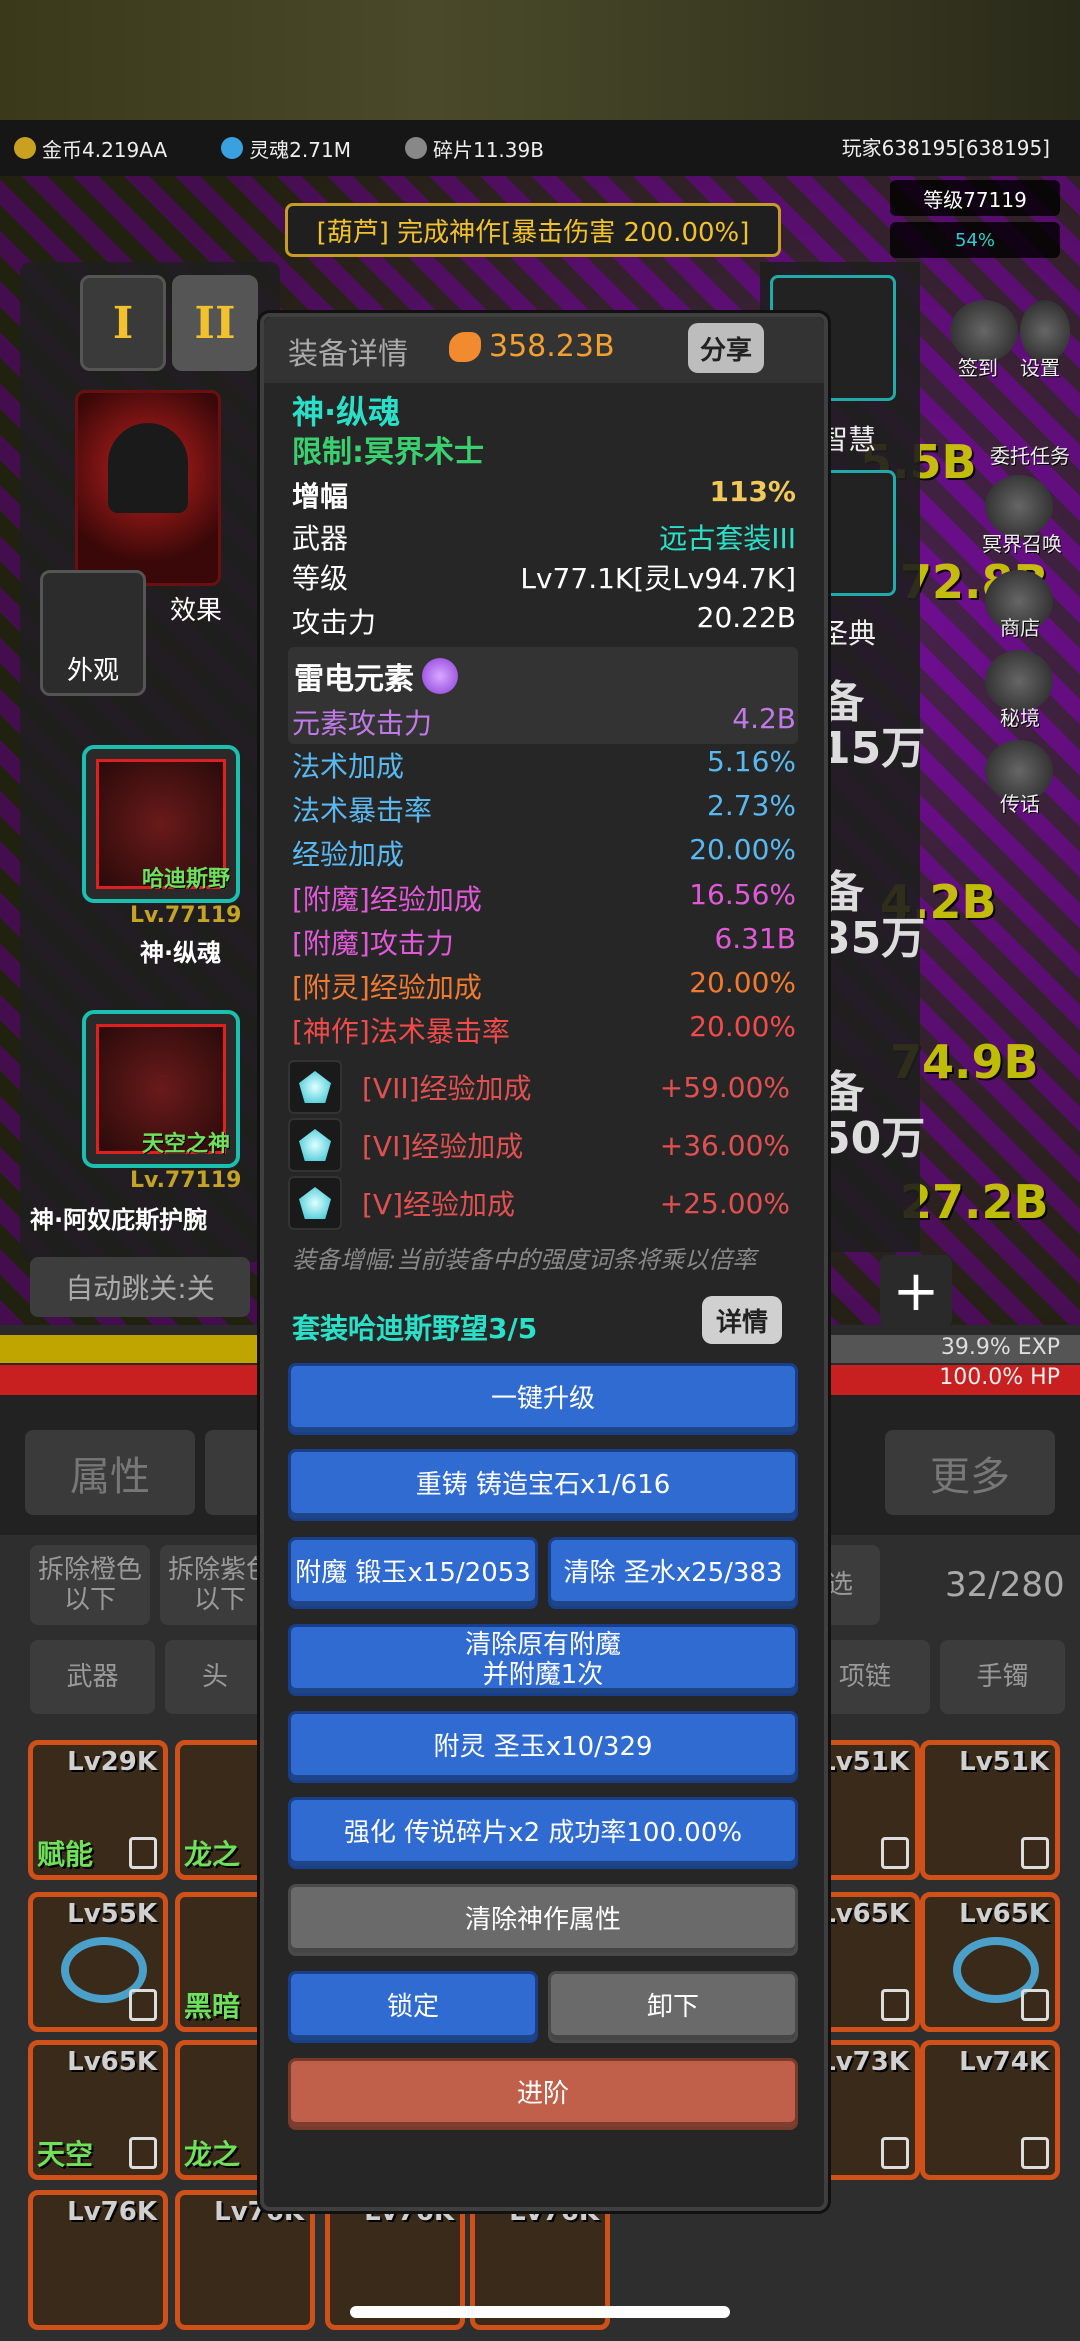 This screenshot has width=1080, height=2341. I want to click on soul-counter: 灵魂2.71M, so click(286, 148).